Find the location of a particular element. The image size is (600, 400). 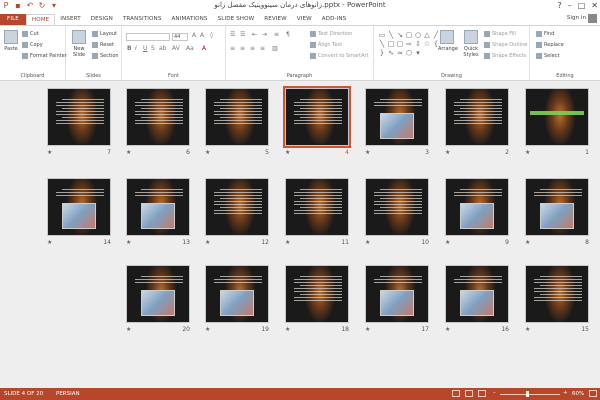

bold-icon: B is located at coordinates (129, 48).